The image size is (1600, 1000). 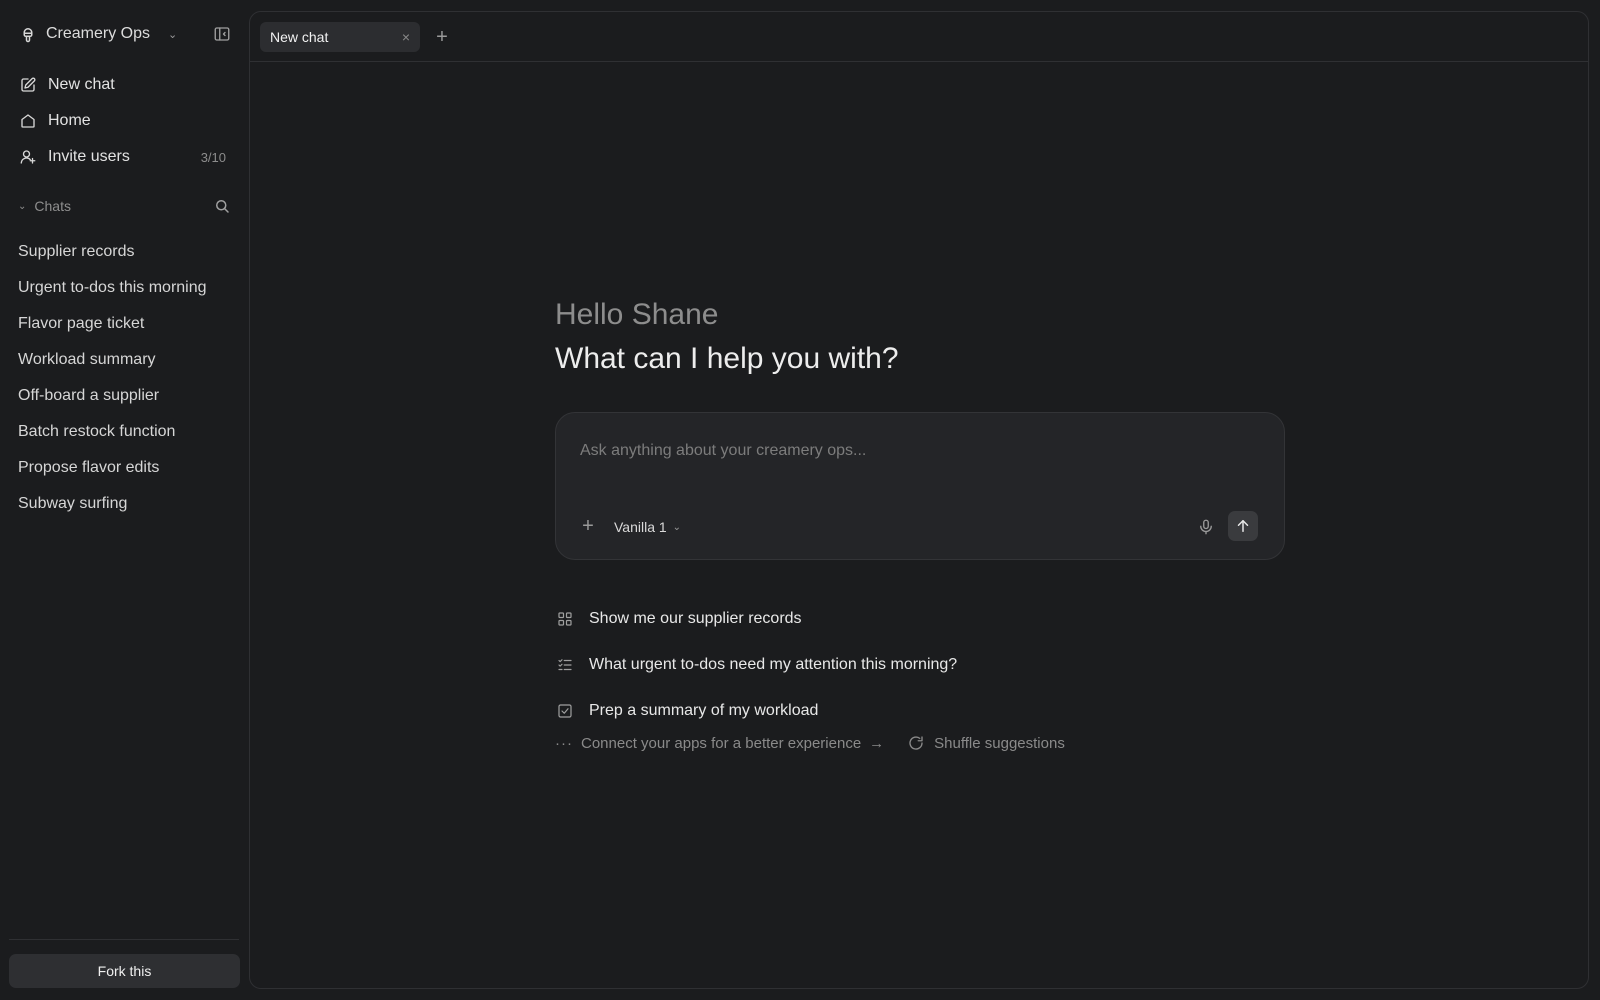 What do you see at coordinates (128, 468) in the screenshot?
I see `chat-item: Propose flavor edits` at bounding box center [128, 468].